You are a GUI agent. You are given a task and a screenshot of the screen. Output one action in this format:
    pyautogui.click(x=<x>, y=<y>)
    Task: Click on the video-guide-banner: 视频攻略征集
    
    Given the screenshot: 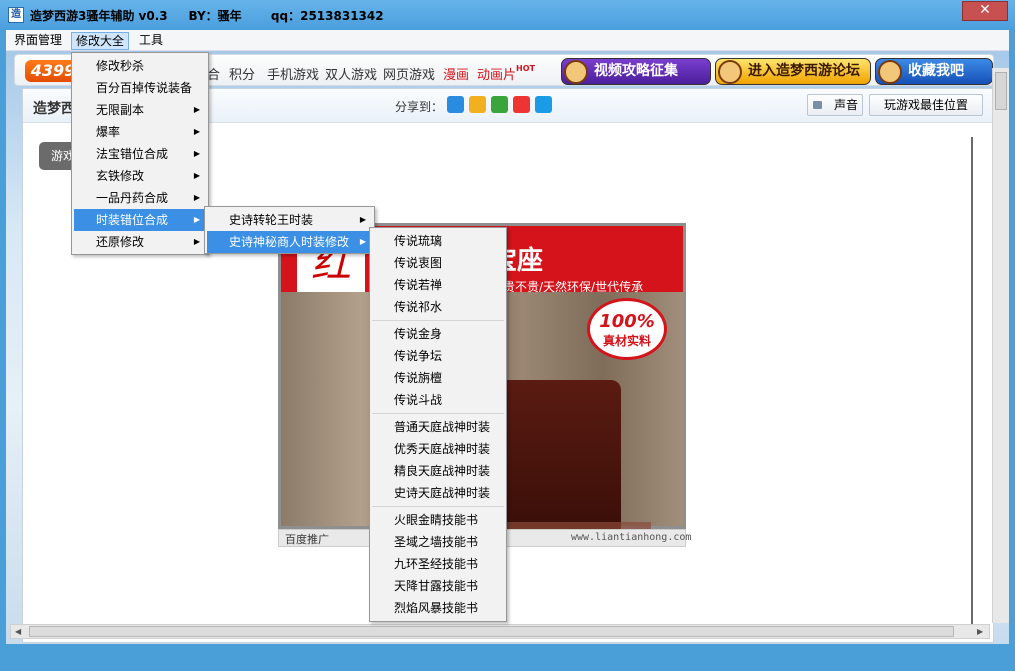 What is the action you would take?
    pyautogui.click(x=636, y=71)
    